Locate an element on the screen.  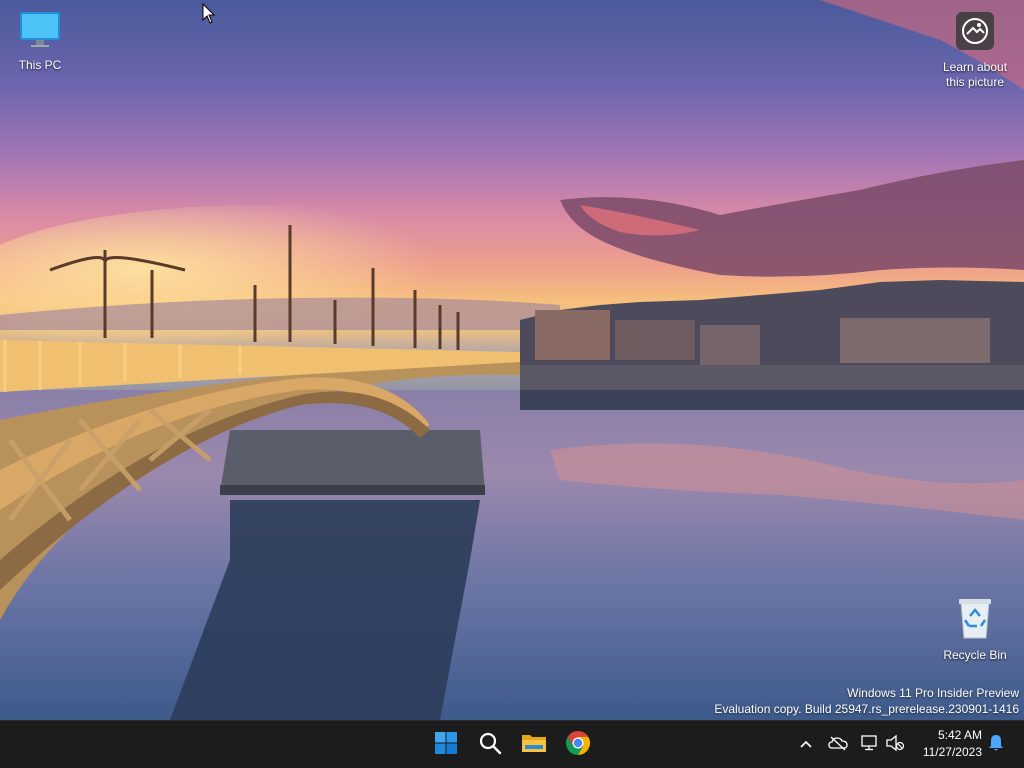
cloud-offline-icon is located at coordinates (838, 745).